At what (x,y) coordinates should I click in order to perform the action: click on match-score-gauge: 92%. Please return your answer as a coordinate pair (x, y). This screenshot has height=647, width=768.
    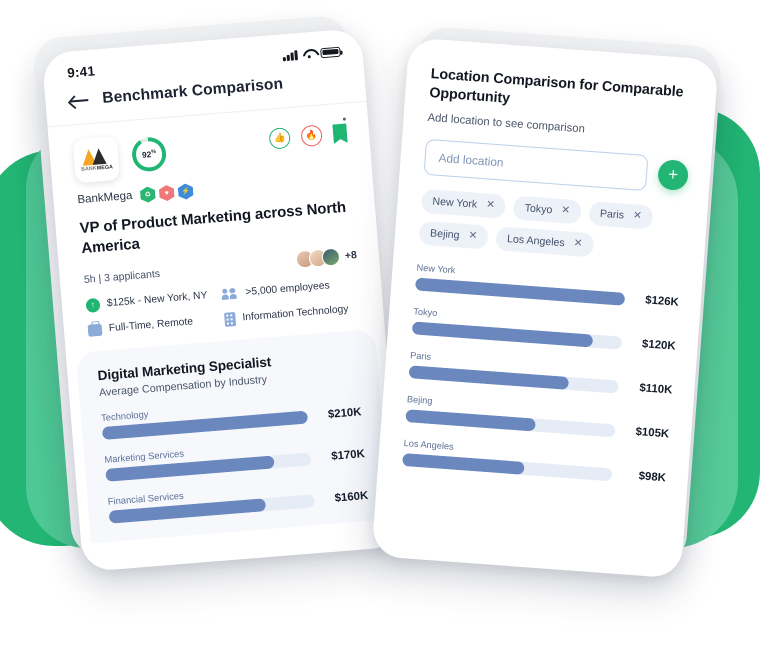
    Looking at the image, I should click on (149, 154).